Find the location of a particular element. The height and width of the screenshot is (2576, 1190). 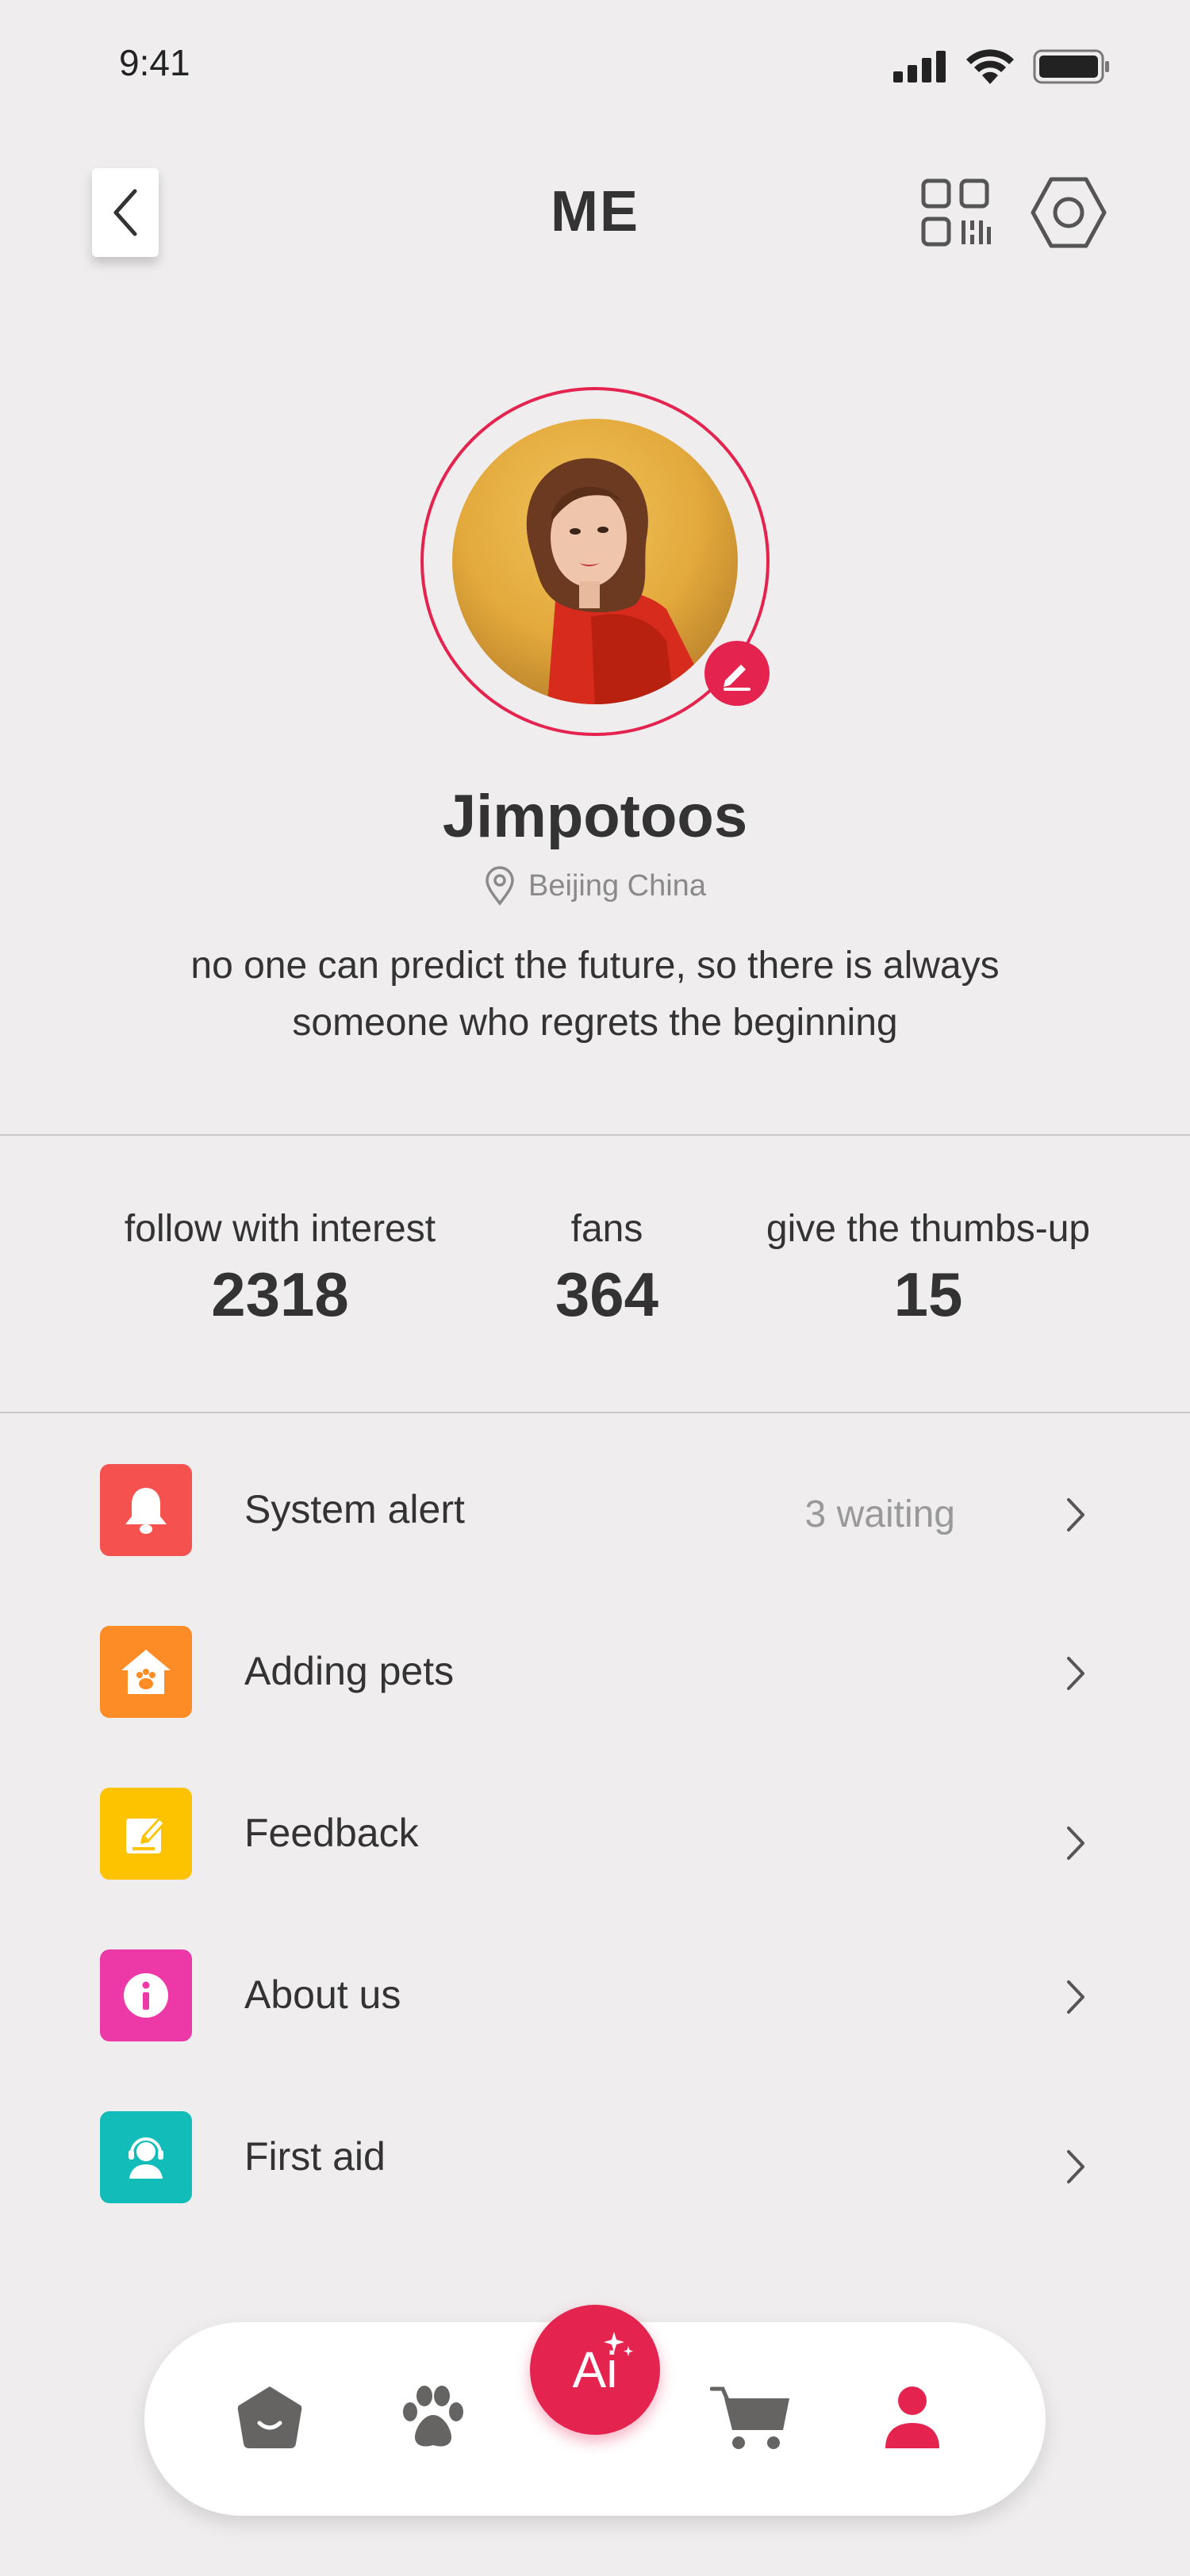

location-pin-icon is located at coordinates (500, 886).